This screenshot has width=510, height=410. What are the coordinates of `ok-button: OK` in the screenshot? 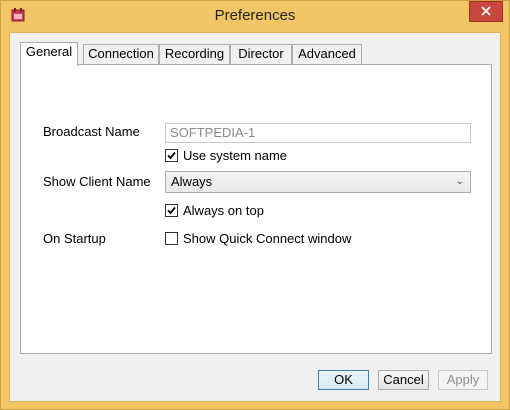 It's located at (343, 380).